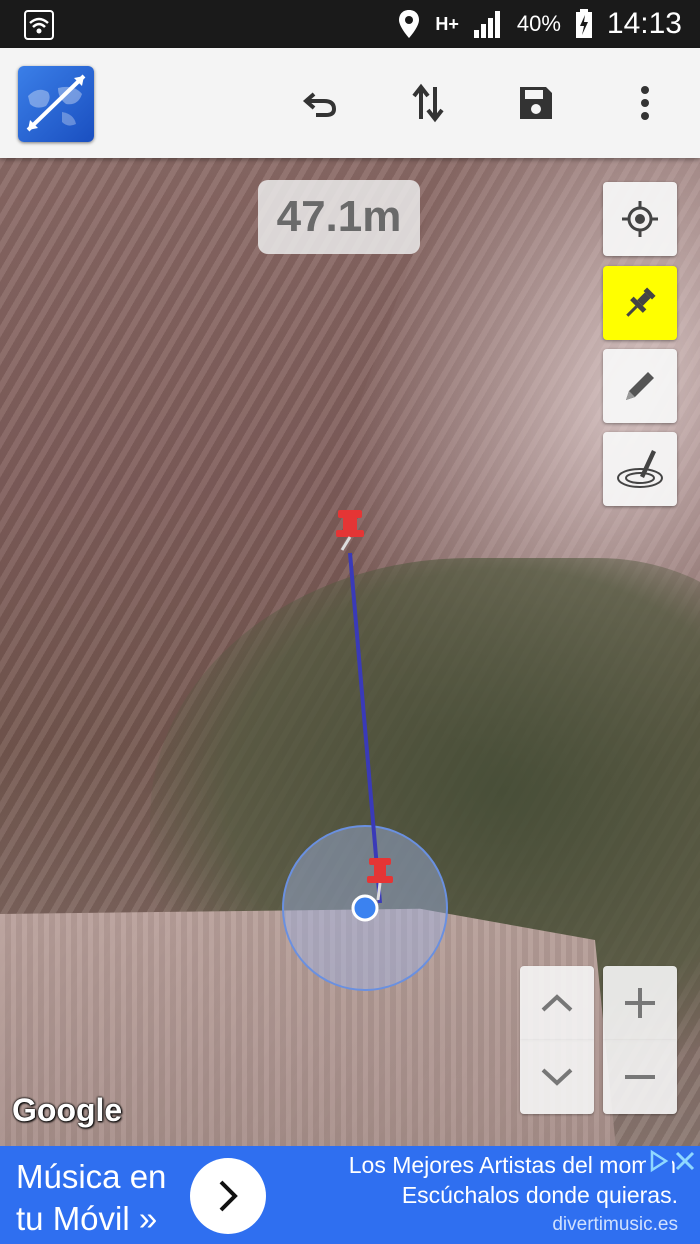  Describe the element at coordinates (447, 24) in the screenshot. I see `network-type: H+` at that location.